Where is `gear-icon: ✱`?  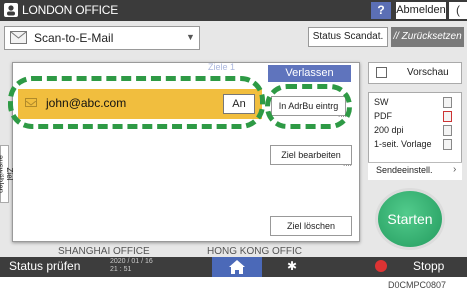 gear-icon: ✱ is located at coordinates (292, 266).